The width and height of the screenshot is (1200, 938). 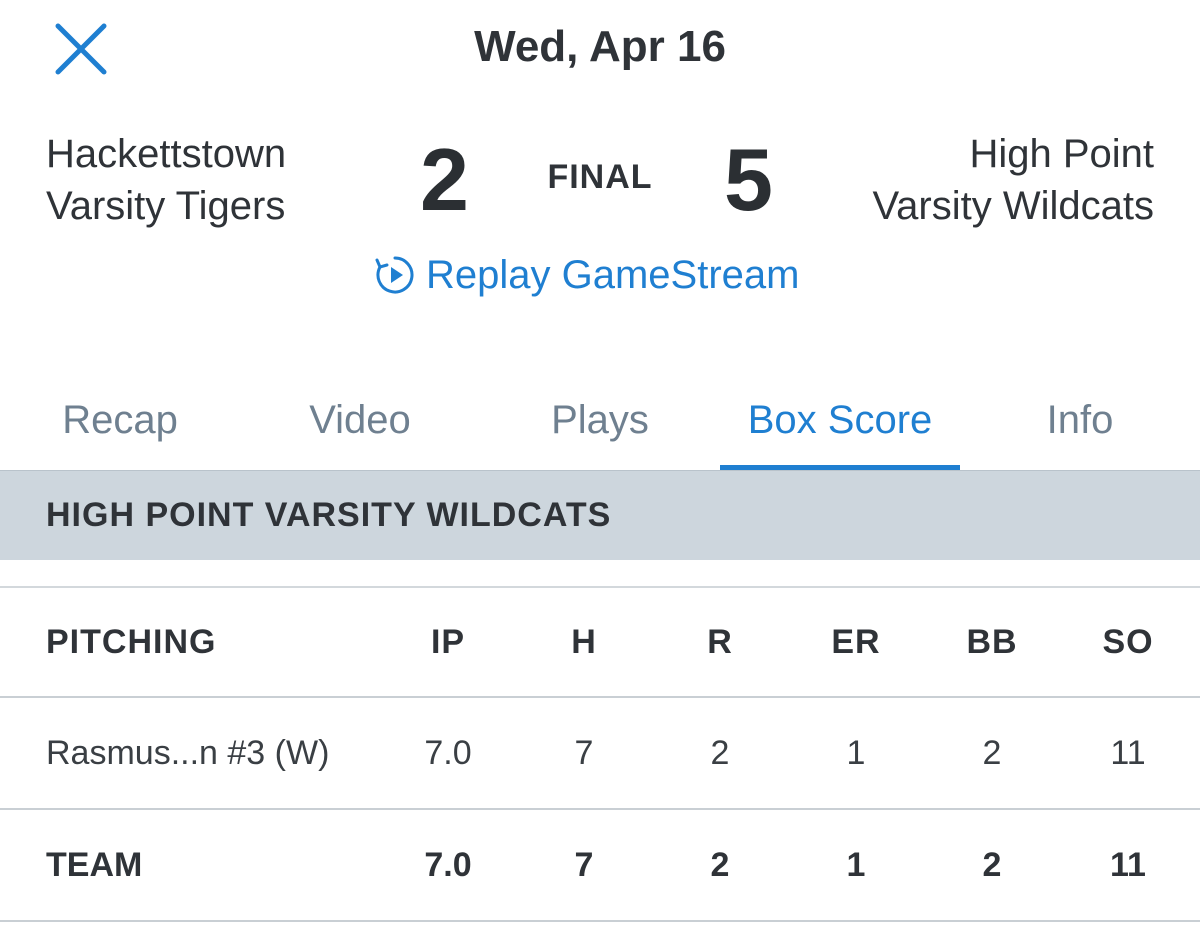 I want to click on stat-h: 7, so click(x=584, y=752).